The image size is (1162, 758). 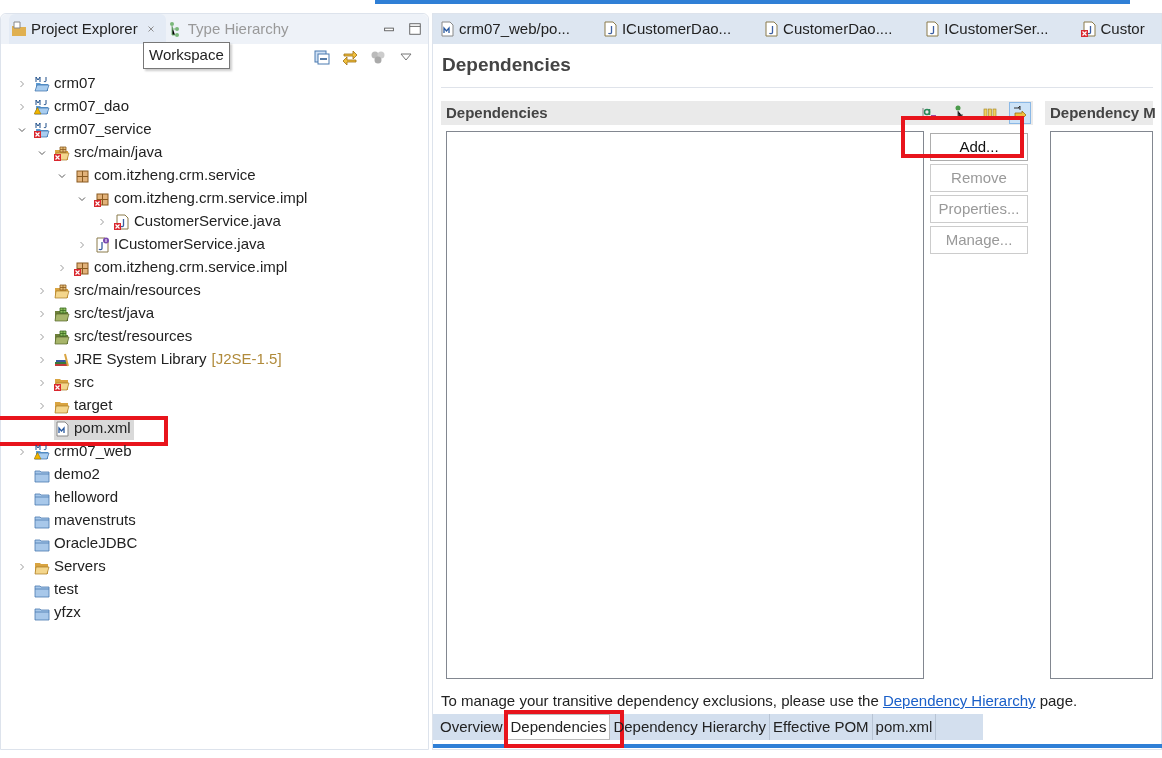 I want to click on help-text: To manage your transitive dependency exclusions, please use the Dependency Hierarchy page., so click(x=760, y=701).